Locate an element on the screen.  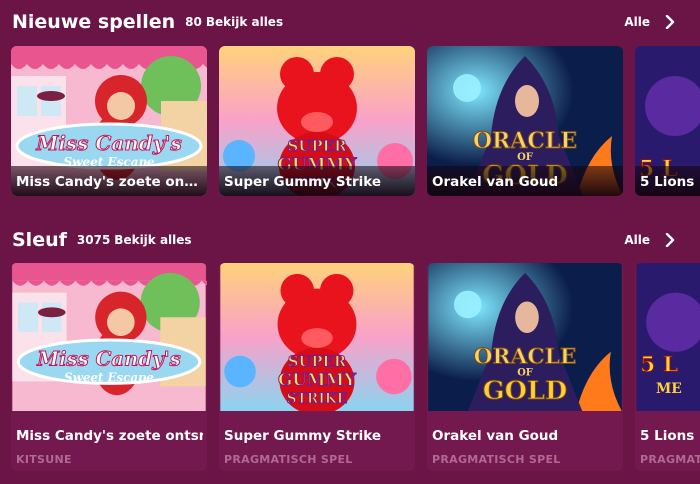
view-all-link: 80 Bekijk alles is located at coordinates (234, 22).